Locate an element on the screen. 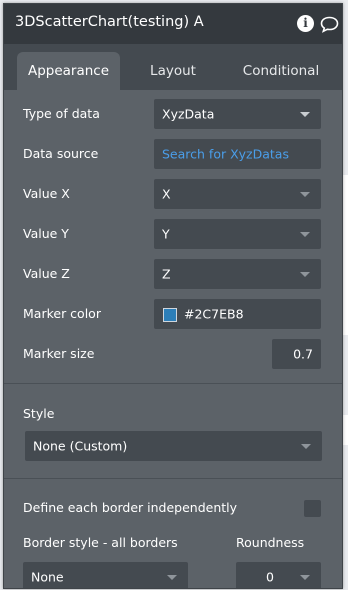 This screenshot has width=348, height=590. border-style-dropdown: None is located at coordinates (105, 575).